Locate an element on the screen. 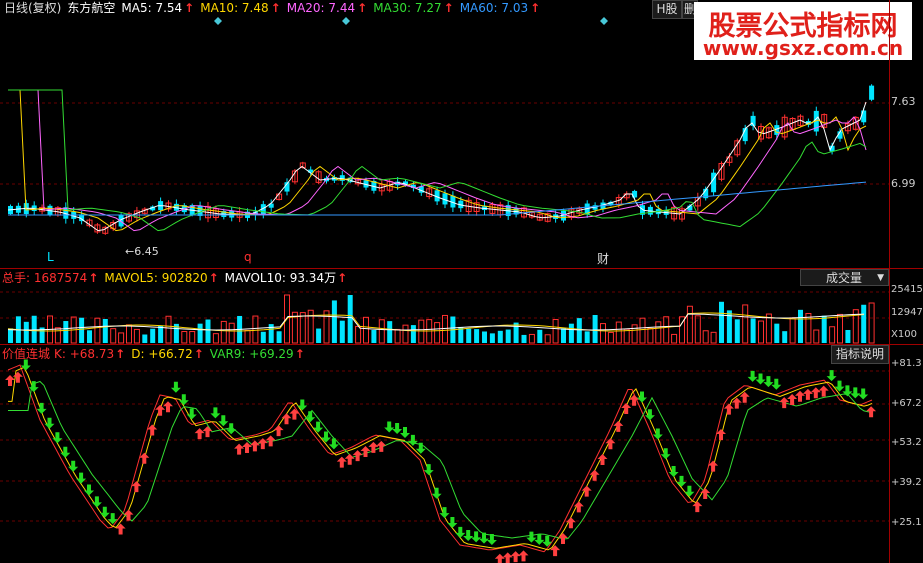 The width and height of the screenshot is (923, 563). indicator-name: 价值连城 is located at coordinates (26, 354).